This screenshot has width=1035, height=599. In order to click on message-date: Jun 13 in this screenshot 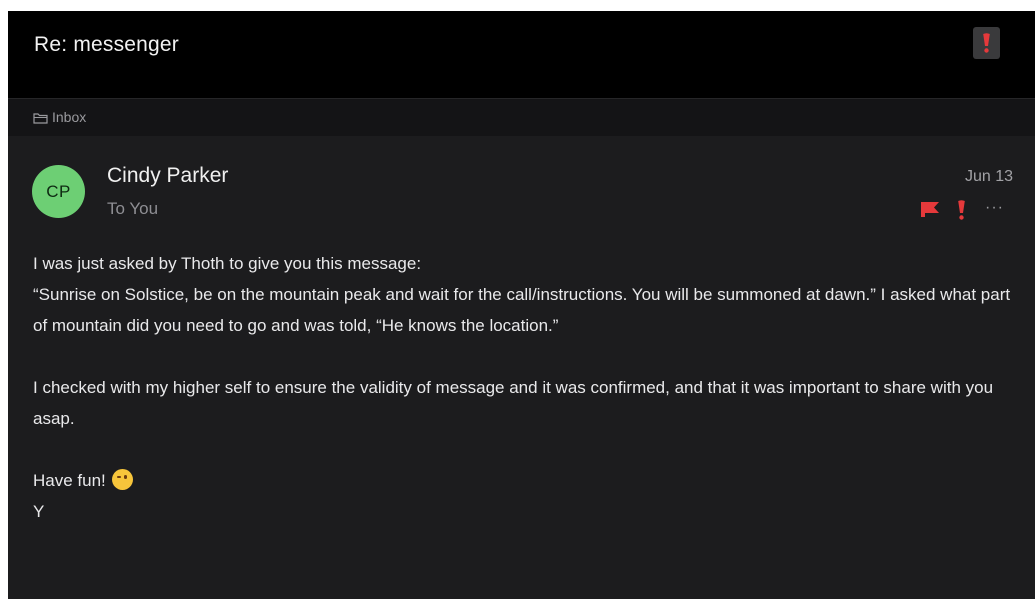, I will do `click(988, 176)`.